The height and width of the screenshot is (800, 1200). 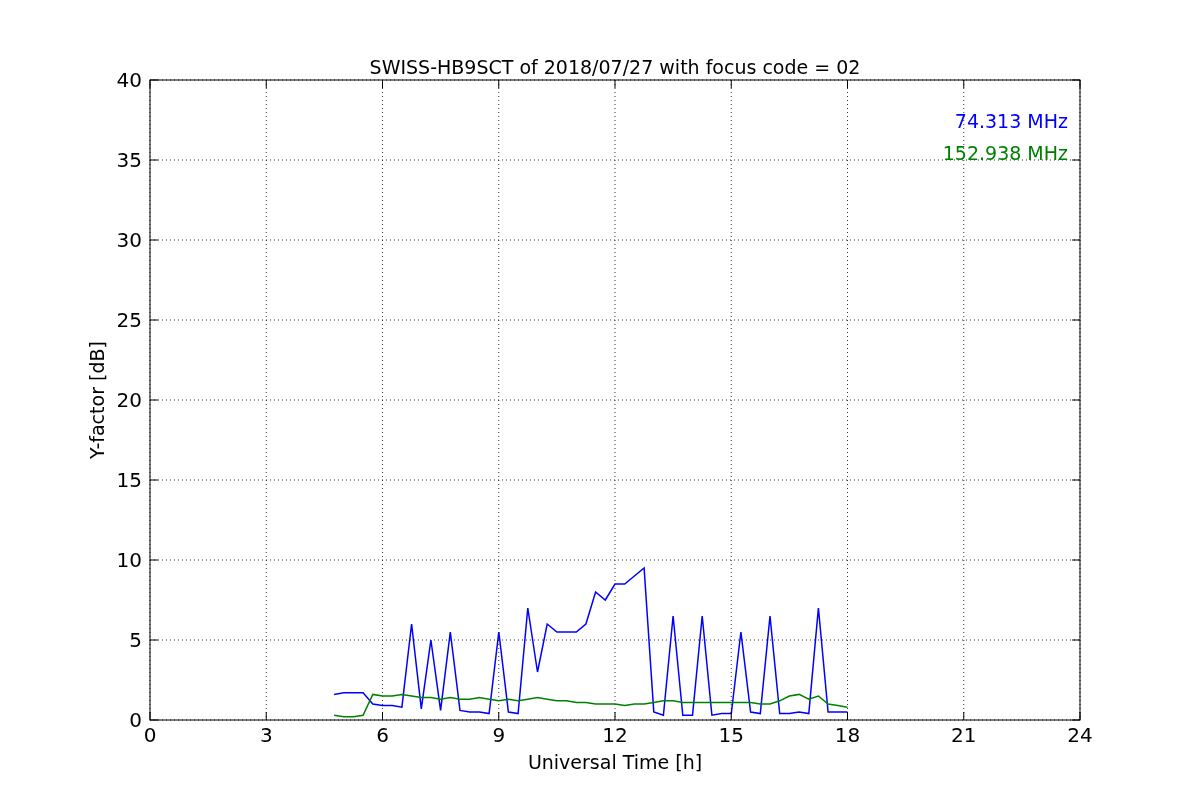 I want to click on y-tick-label: 25, so click(x=129, y=320).